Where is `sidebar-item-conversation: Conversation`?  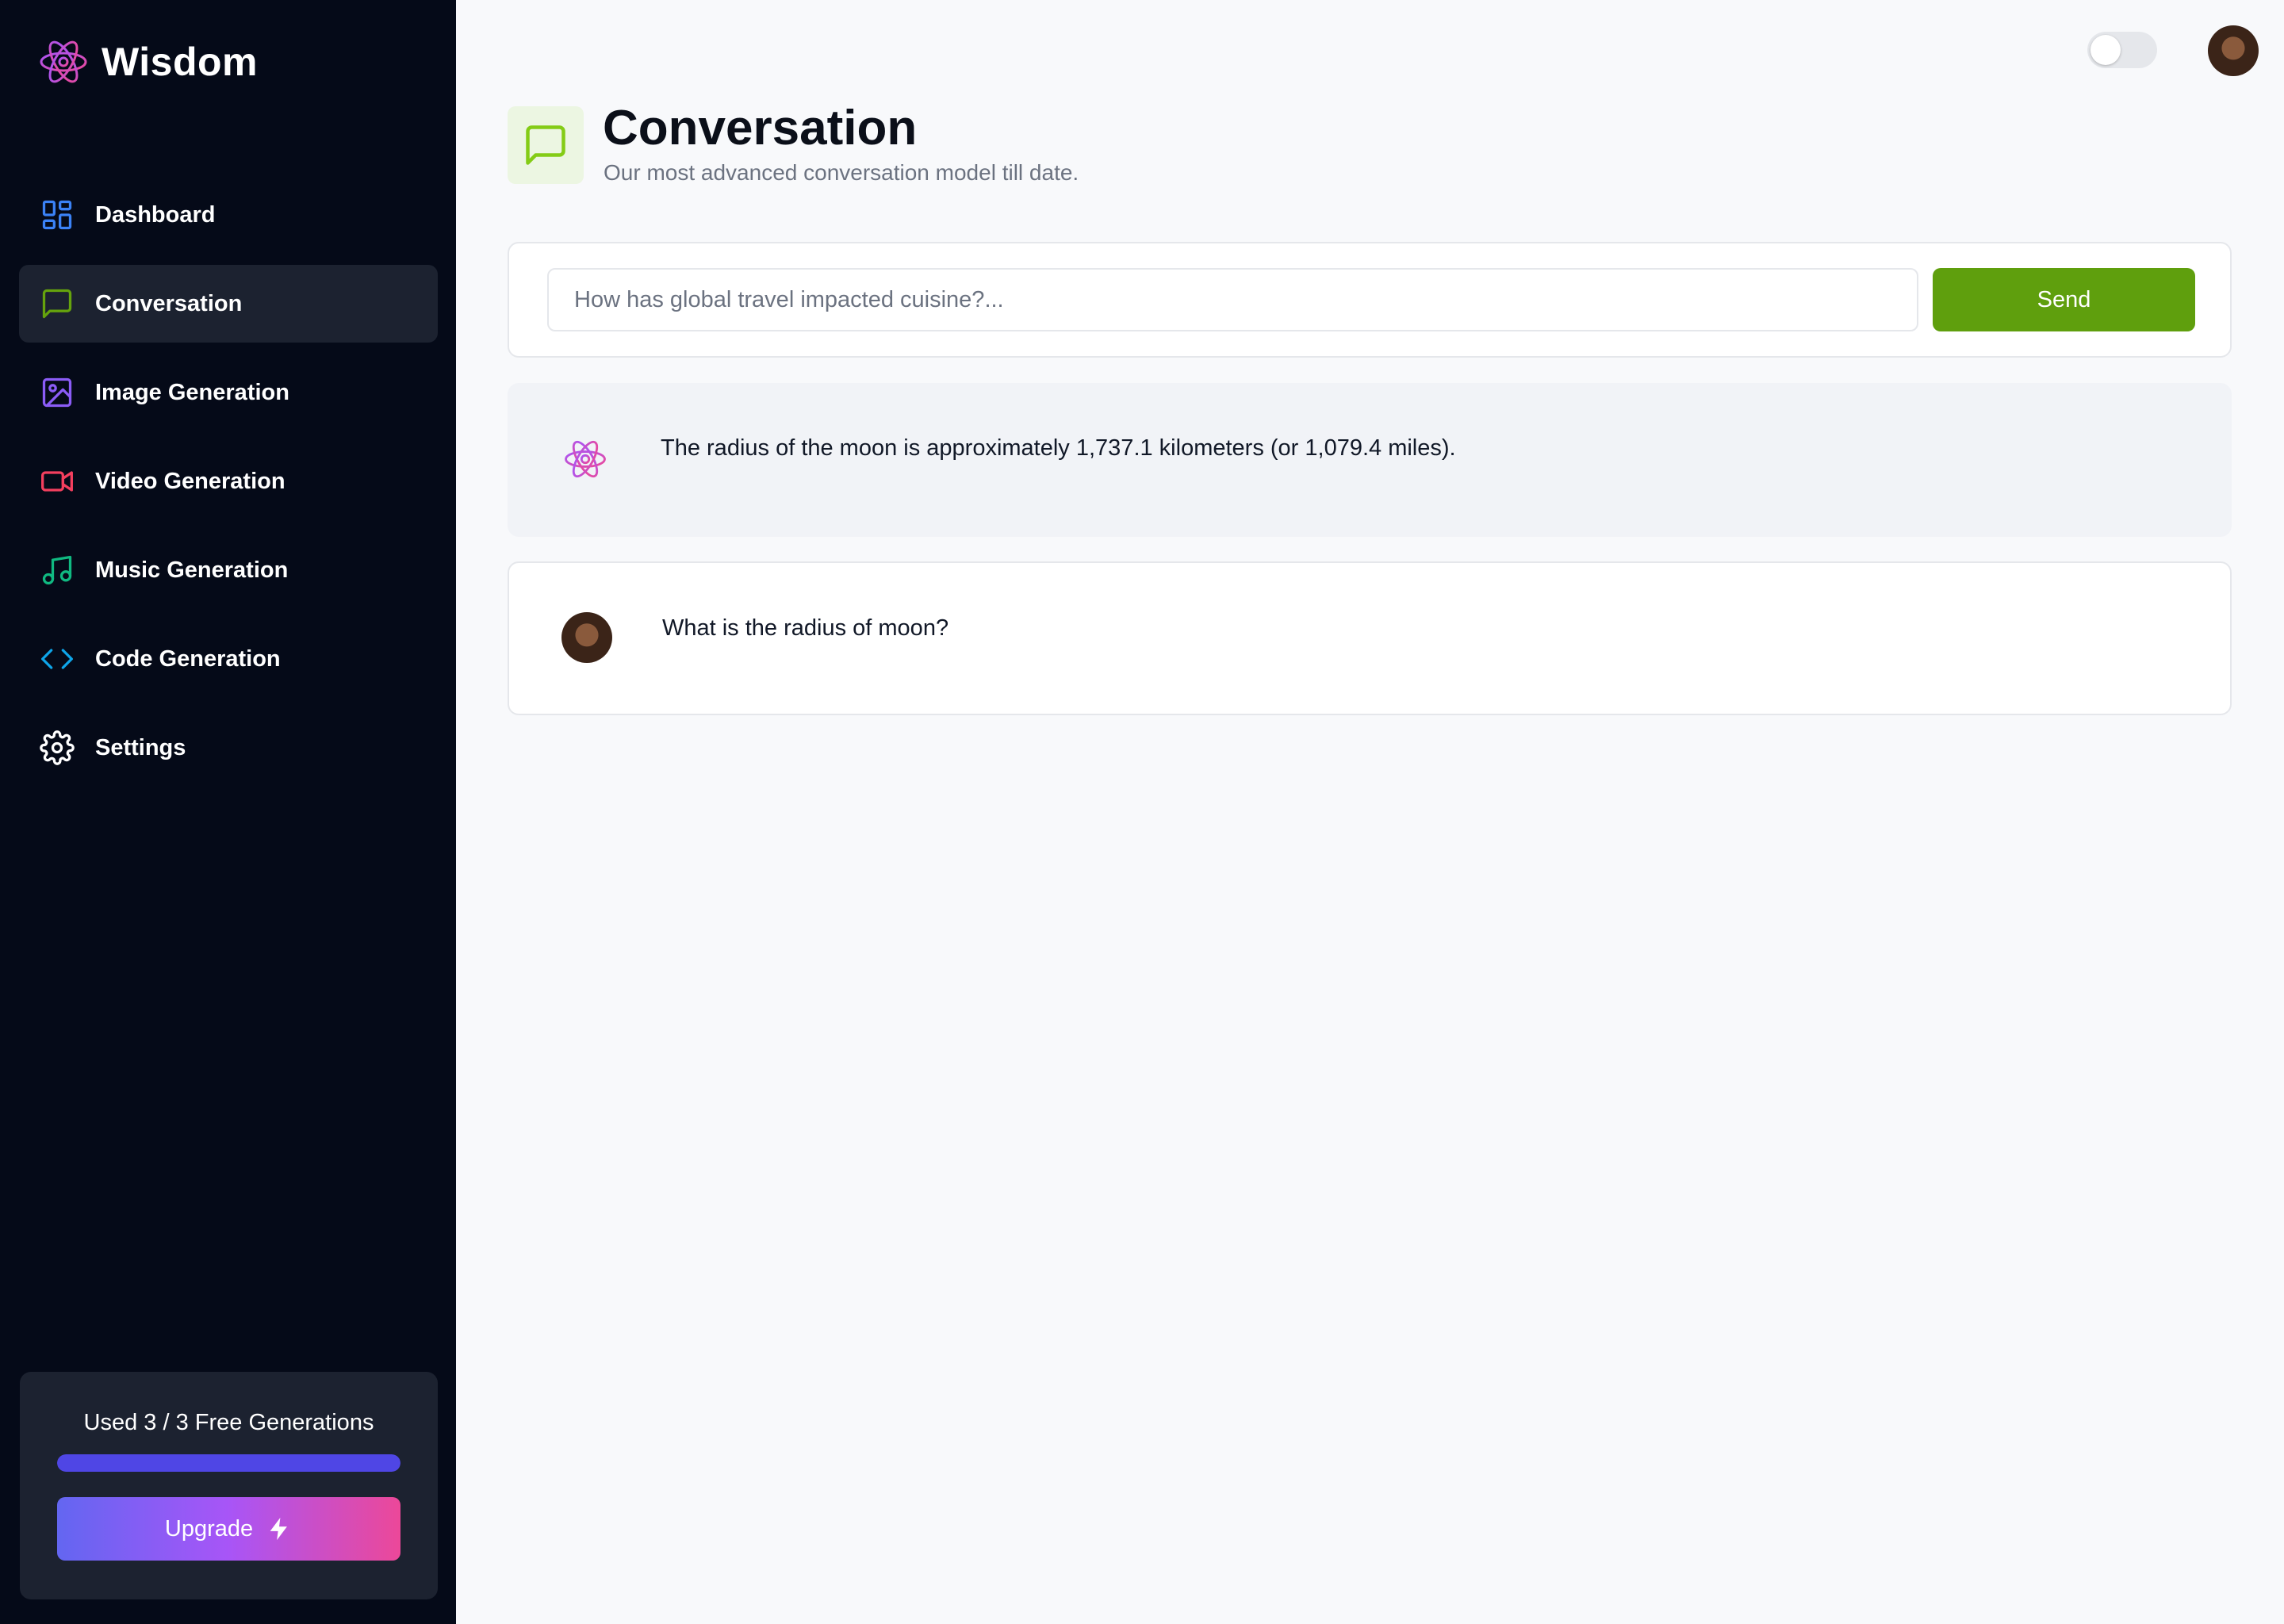 sidebar-item-conversation: Conversation is located at coordinates (228, 304).